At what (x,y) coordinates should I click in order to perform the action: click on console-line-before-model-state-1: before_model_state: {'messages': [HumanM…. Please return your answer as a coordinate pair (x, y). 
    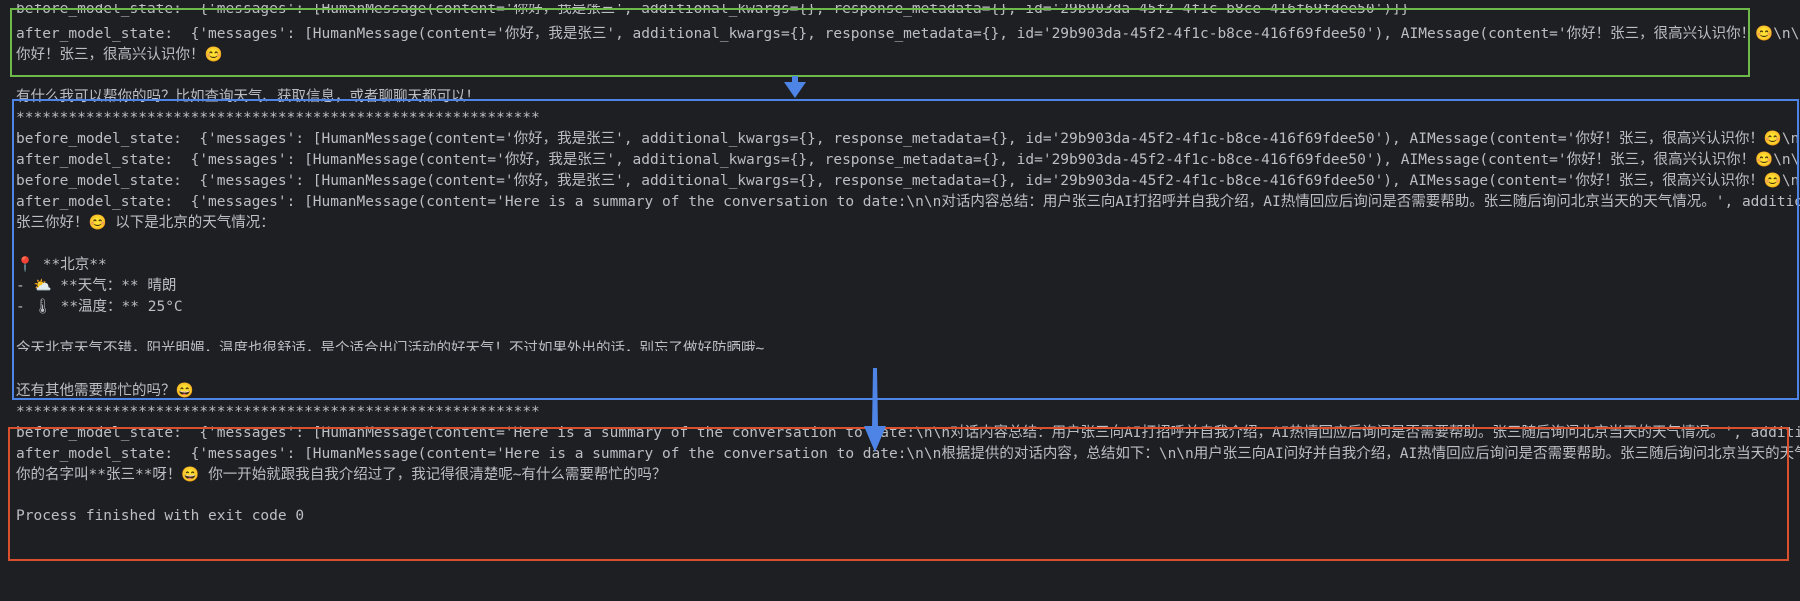
    Looking at the image, I should click on (713, 10).